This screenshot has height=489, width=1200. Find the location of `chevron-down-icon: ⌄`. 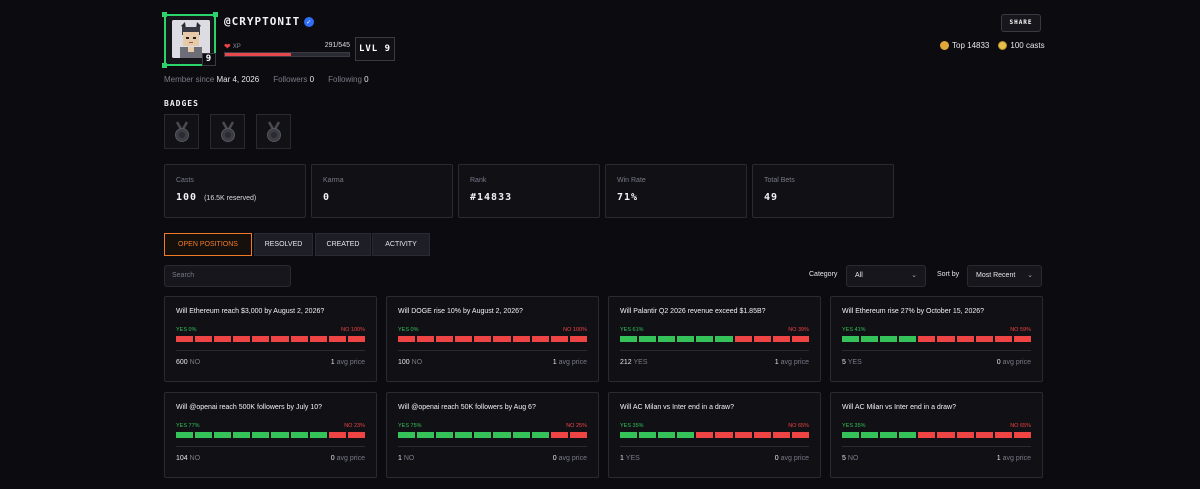

chevron-down-icon: ⌄ is located at coordinates (1030, 275).